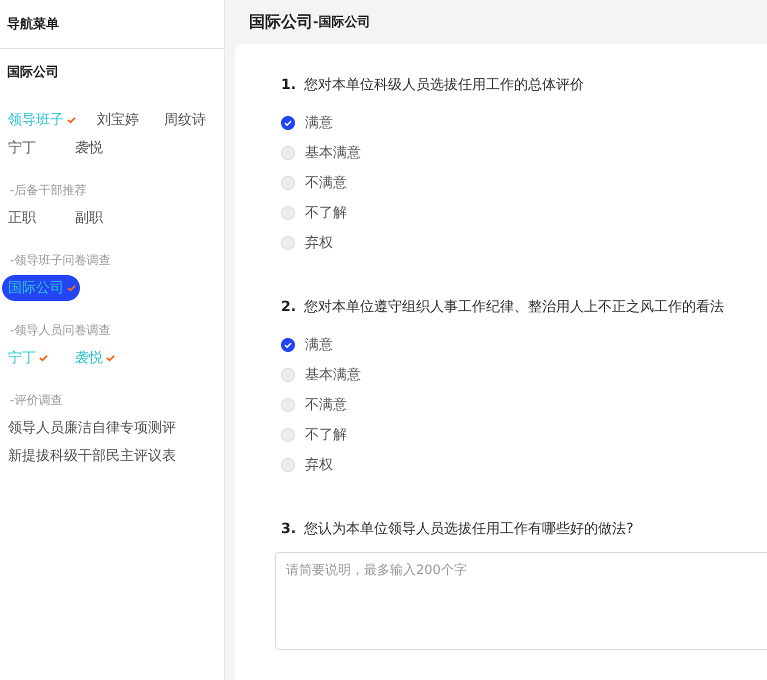 The image size is (767, 680). Describe the element at coordinates (187, 120) in the screenshot. I see `nav-item: 周纹诗` at that location.